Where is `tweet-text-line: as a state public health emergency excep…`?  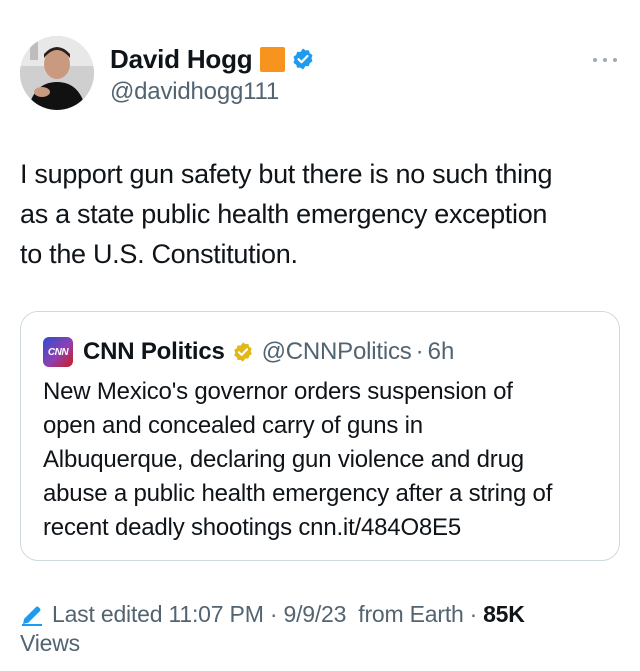
tweet-text-line: as a state public health emergency excep… is located at coordinates (284, 214).